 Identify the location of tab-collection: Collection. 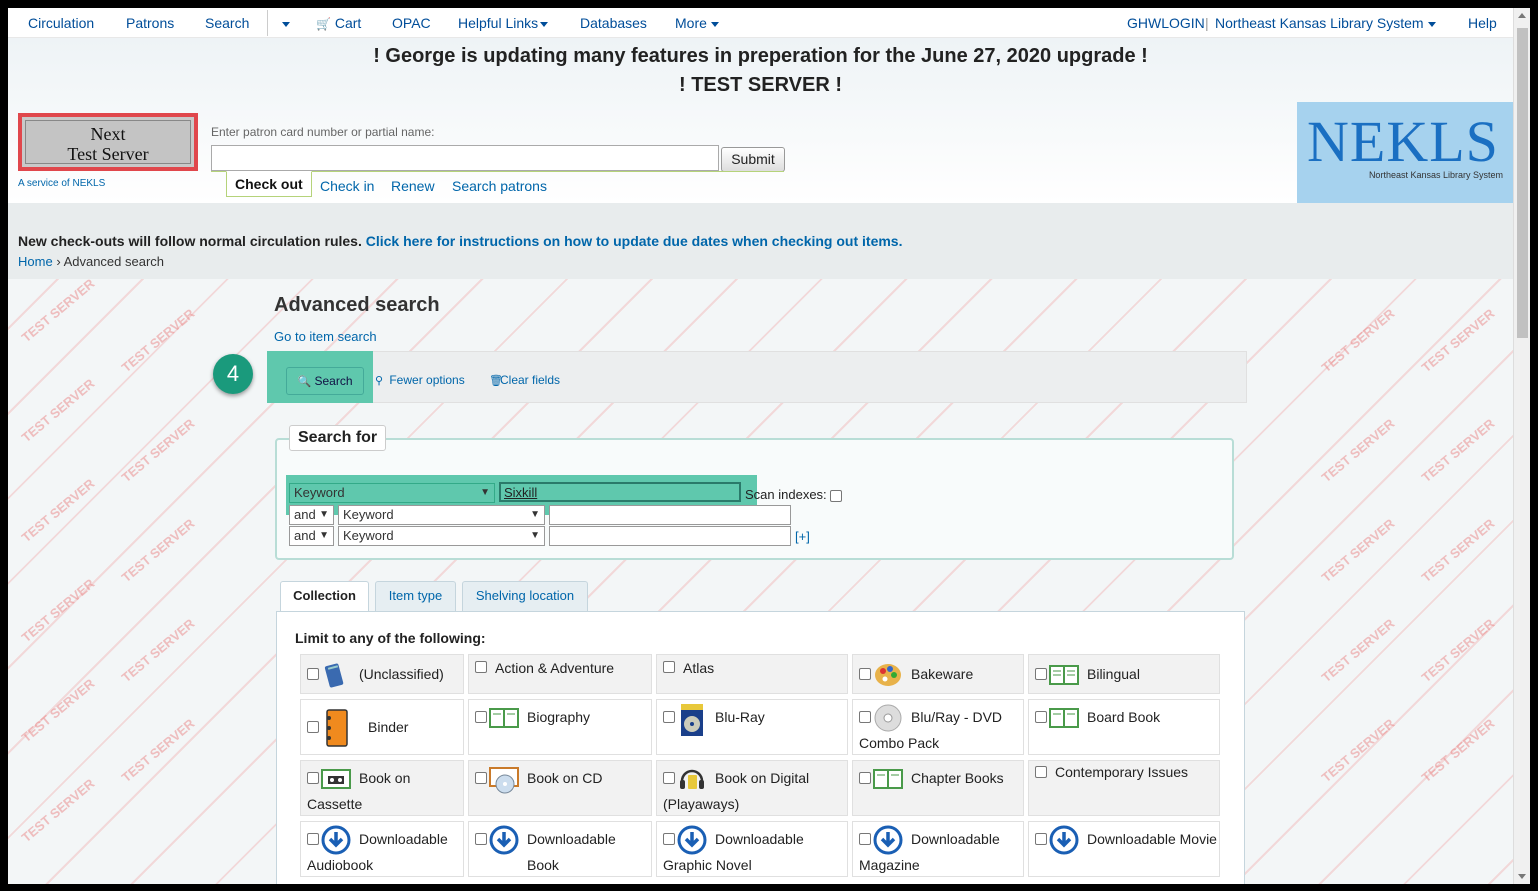
(324, 596).